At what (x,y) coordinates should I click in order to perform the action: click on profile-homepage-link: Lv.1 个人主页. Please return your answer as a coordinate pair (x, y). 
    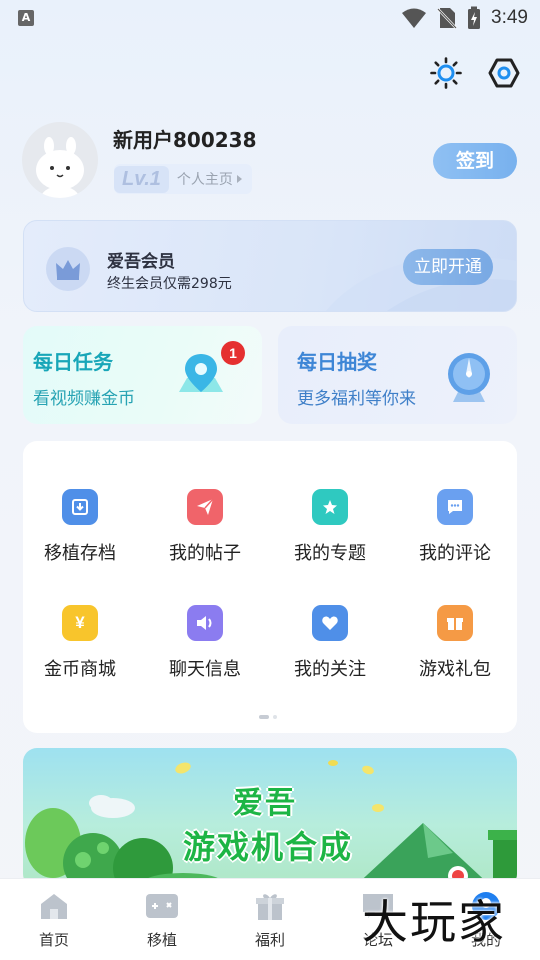
    Looking at the image, I should click on (183, 179).